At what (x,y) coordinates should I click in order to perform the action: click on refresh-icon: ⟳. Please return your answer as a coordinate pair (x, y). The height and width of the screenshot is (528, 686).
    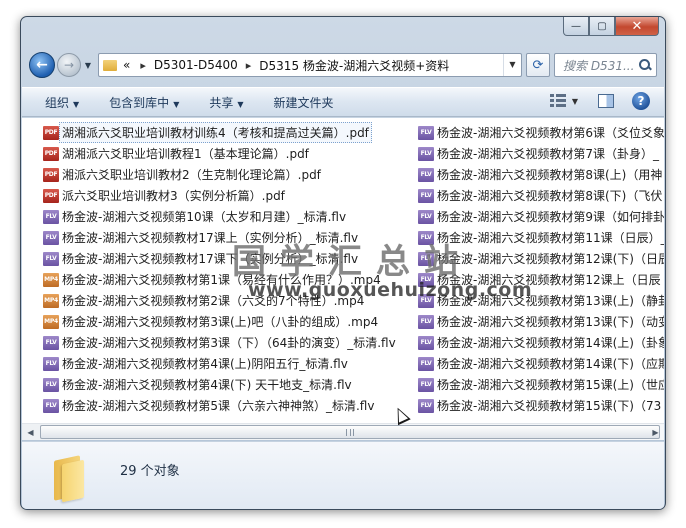
    Looking at the image, I should click on (538, 65).